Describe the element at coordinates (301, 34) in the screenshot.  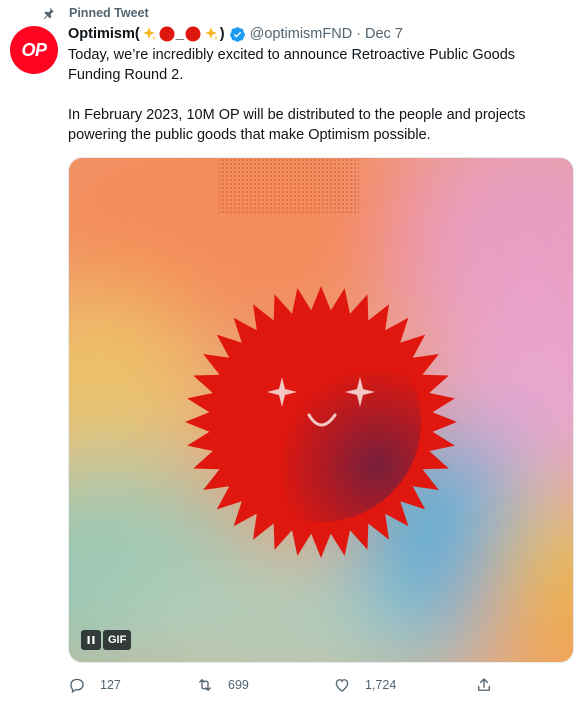
I see `handle: @optimismFND` at that location.